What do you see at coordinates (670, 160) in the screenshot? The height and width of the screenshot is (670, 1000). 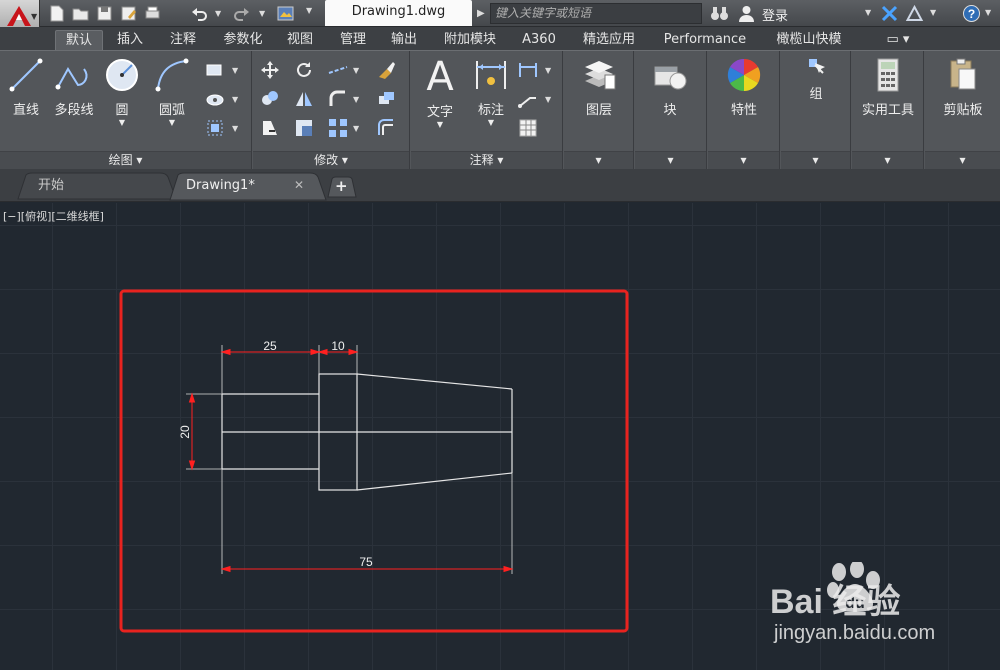 I see `block-expand: ▾` at bounding box center [670, 160].